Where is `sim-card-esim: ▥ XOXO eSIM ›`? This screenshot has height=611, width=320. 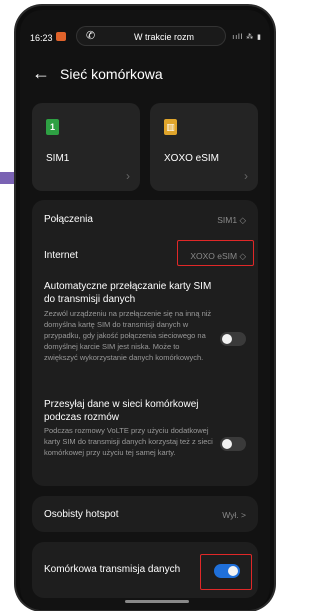
sim-card-esim: ▥ XOXO eSIM › is located at coordinates (204, 147).